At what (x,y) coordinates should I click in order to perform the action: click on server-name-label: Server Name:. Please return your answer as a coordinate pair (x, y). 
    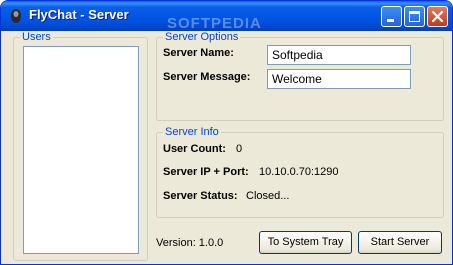
    Looking at the image, I should click on (198, 53).